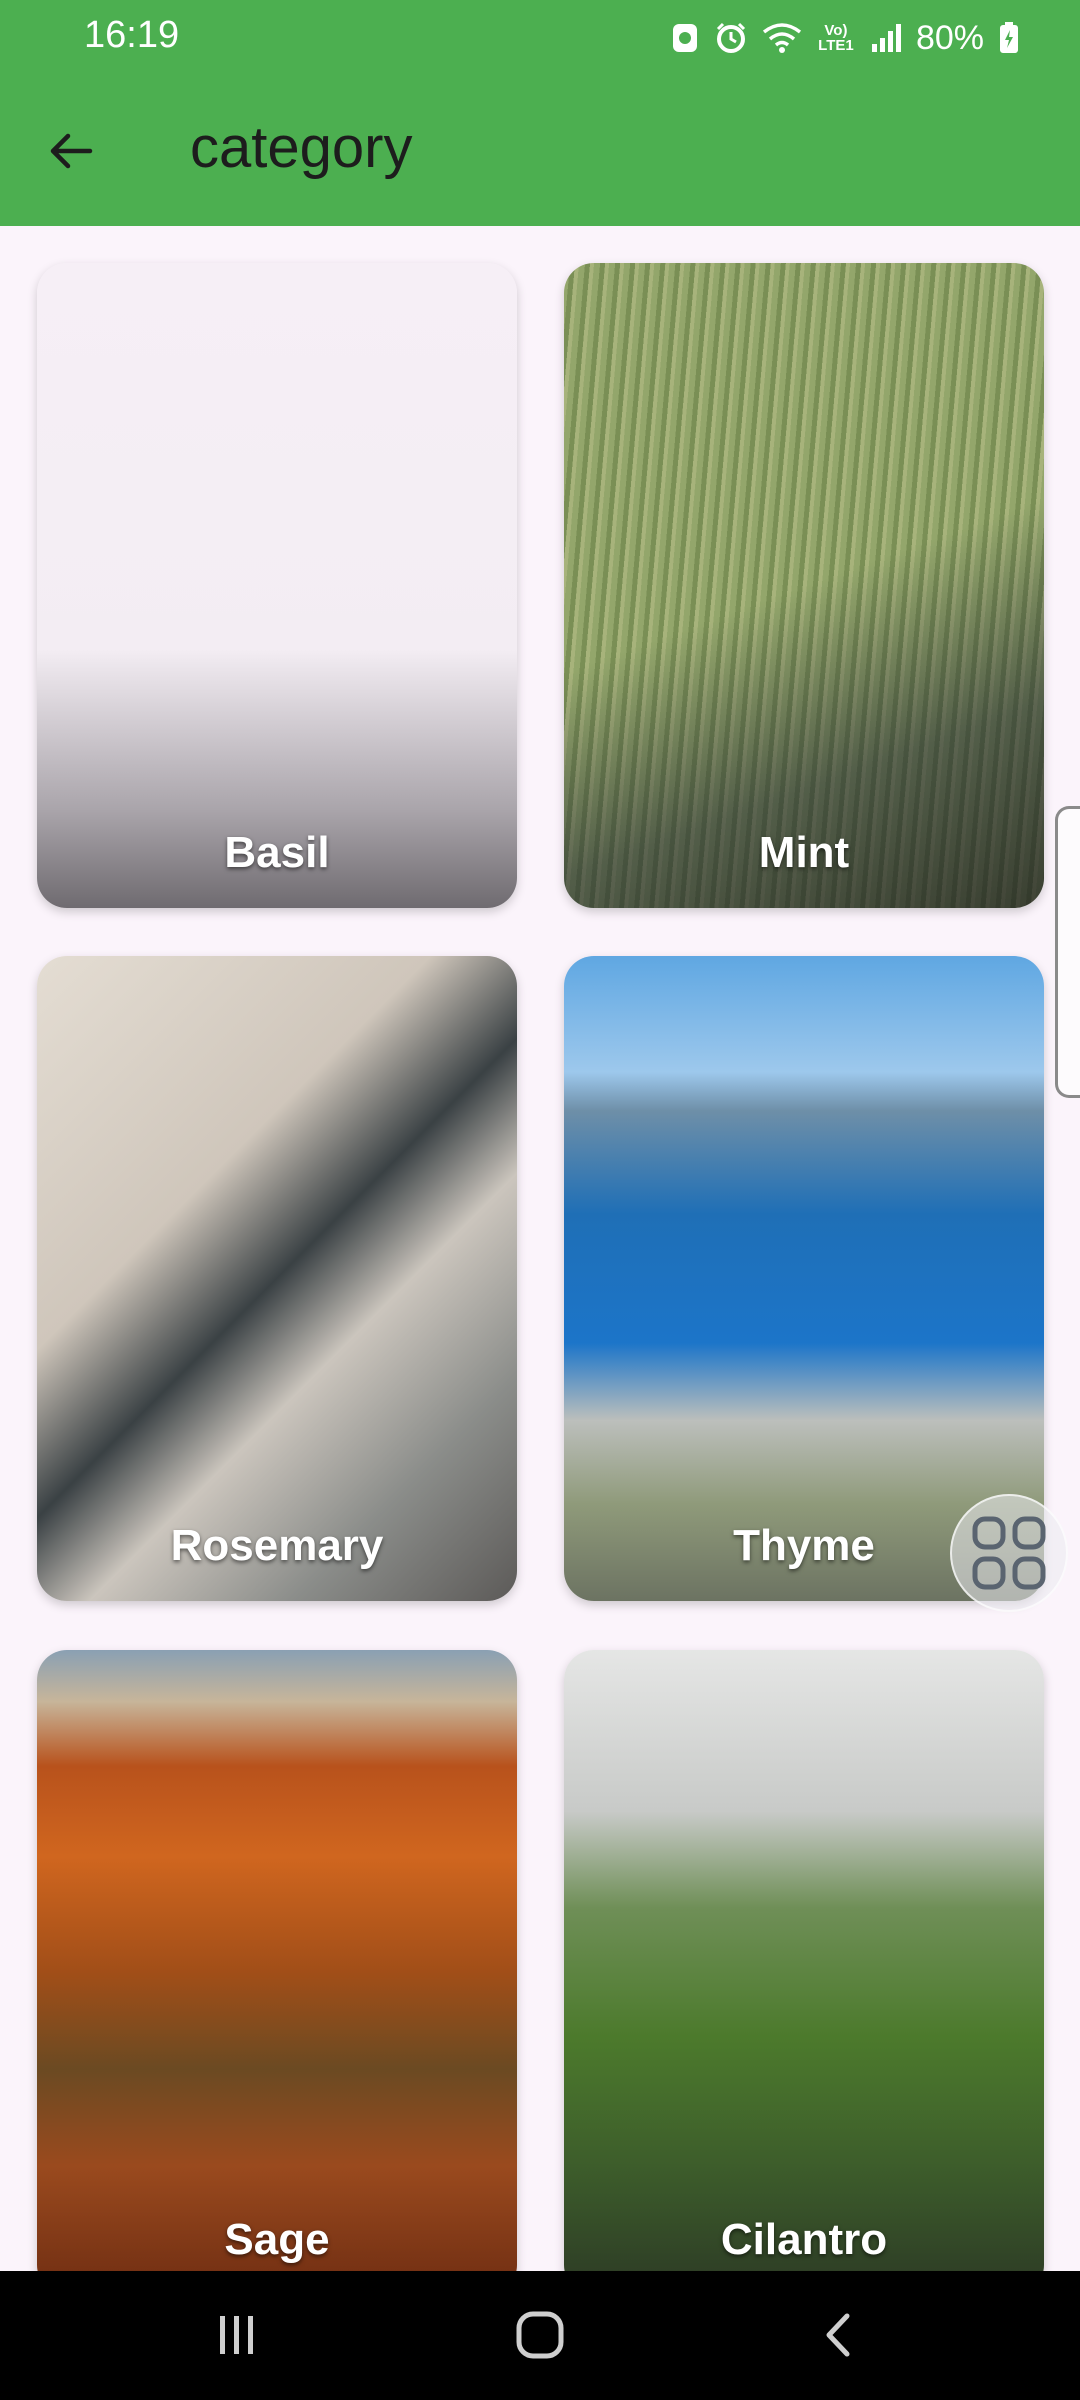  What do you see at coordinates (540, 38) in the screenshot?
I see `status-bar: 16:19 Vo) LTE1 80%` at bounding box center [540, 38].